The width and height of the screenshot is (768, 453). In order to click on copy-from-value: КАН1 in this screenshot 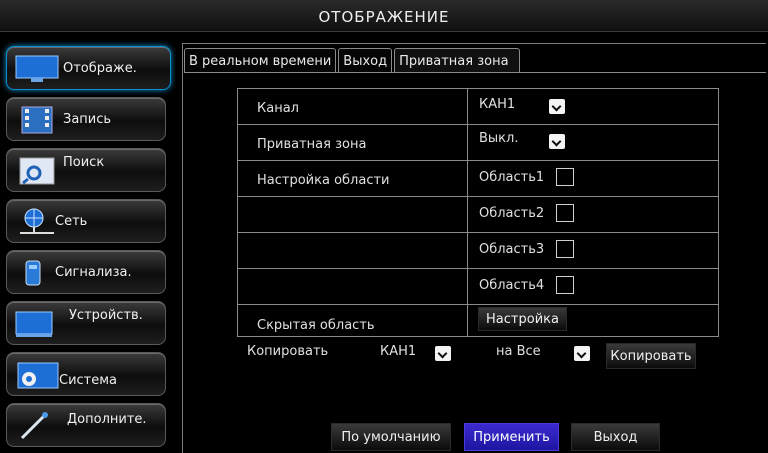, I will do `click(398, 351)`.